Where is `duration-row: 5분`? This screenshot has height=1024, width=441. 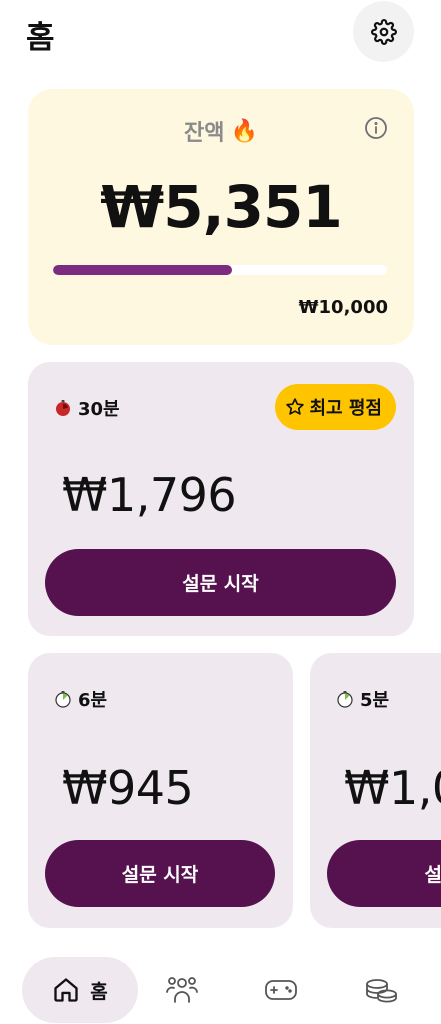
duration-row: 5분 is located at coordinates (362, 699).